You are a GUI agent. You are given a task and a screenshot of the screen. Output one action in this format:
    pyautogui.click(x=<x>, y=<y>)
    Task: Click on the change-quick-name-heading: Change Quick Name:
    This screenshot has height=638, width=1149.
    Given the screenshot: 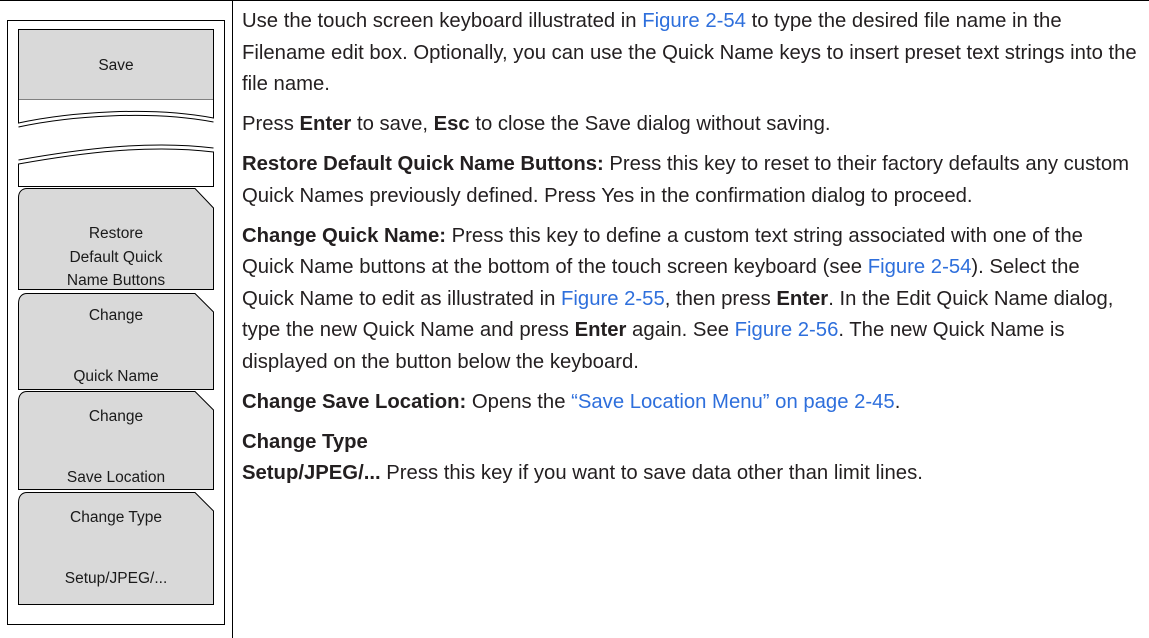 What is the action you would take?
    pyautogui.click(x=344, y=235)
    